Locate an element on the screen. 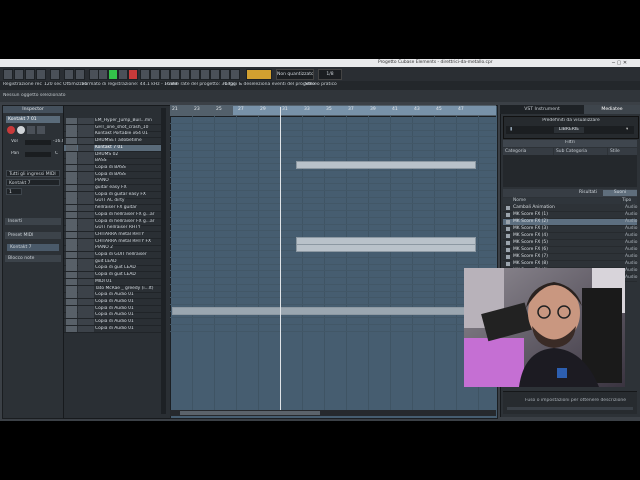  quantize-select: Non quantizzato is located at coordinates (295, 74).